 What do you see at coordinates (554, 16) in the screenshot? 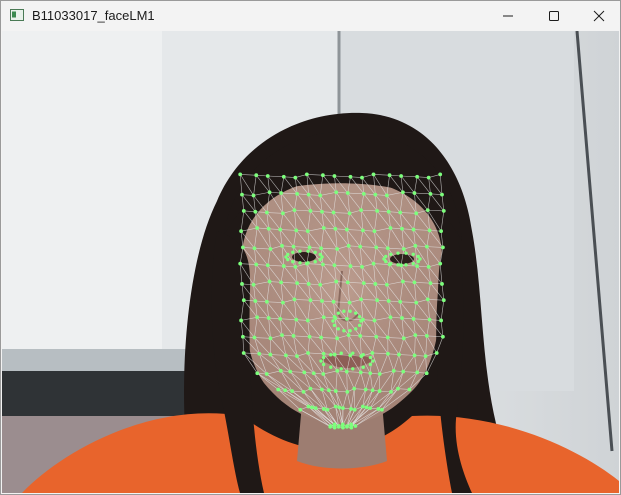
I see `maximize-button` at bounding box center [554, 16].